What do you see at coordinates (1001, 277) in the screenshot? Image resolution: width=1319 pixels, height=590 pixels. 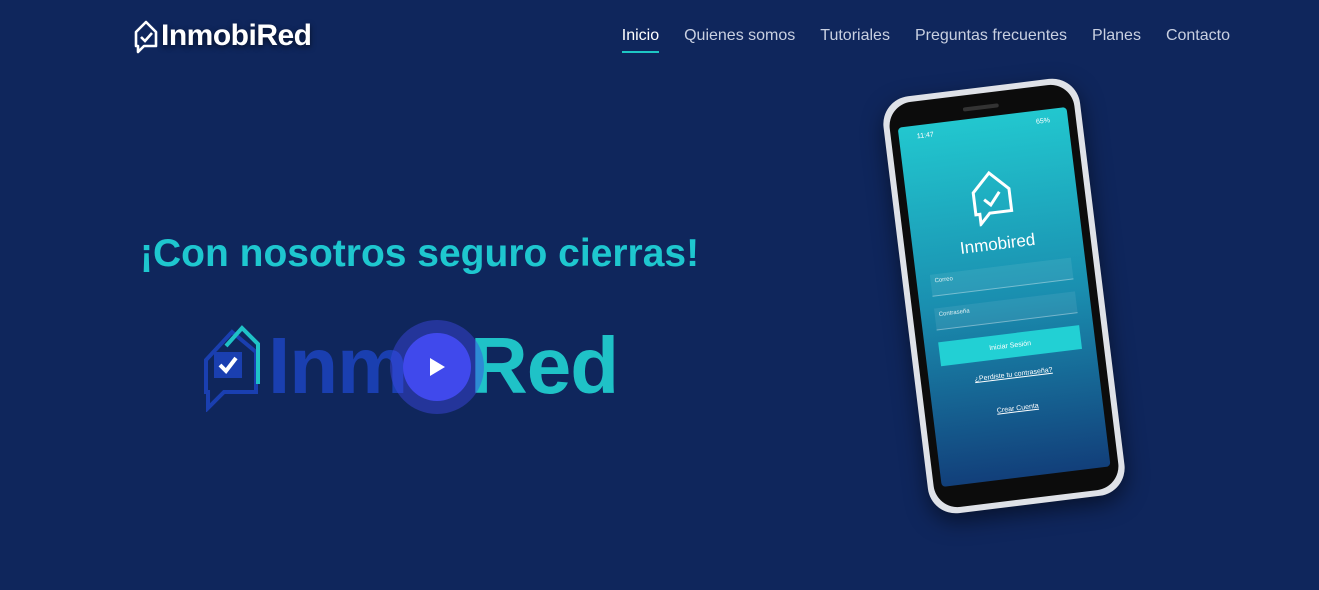 I see `email-field: Correo` at bounding box center [1001, 277].